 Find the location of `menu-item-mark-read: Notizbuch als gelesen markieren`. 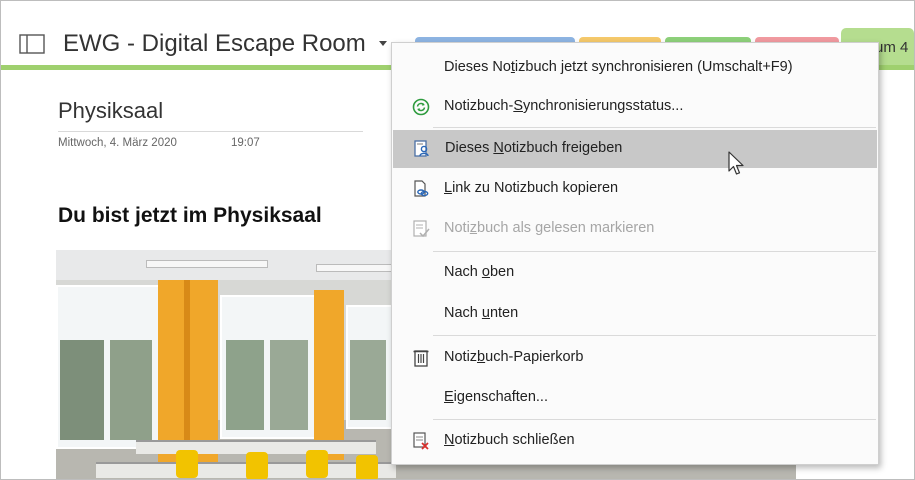

menu-item-mark-read: Notizbuch als gelesen markieren is located at coordinates (635, 229).